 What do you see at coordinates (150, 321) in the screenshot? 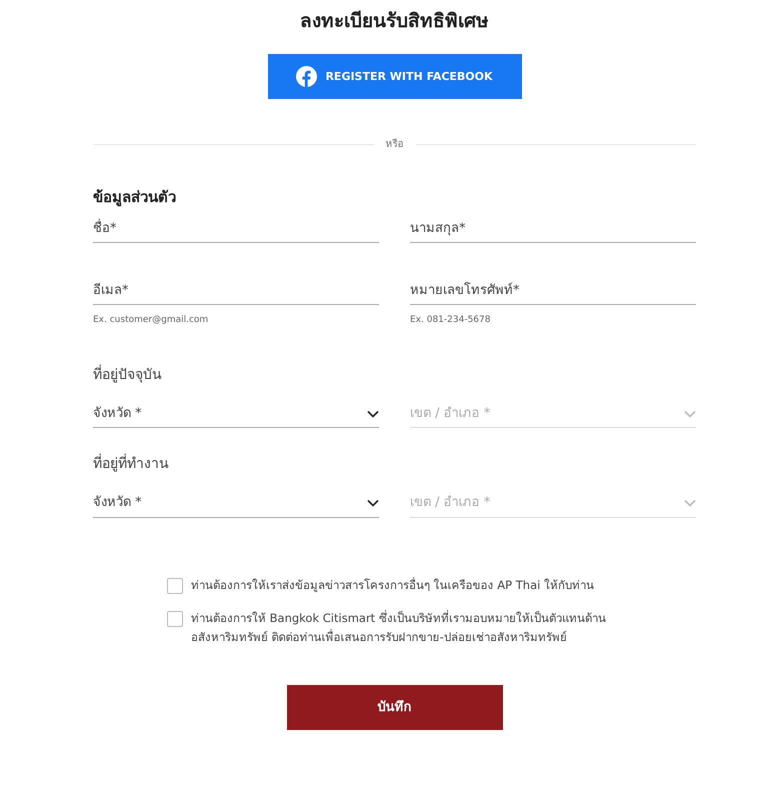
I see `field-hint: Ex. customer@gmail.com` at bounding box center [150, 321].